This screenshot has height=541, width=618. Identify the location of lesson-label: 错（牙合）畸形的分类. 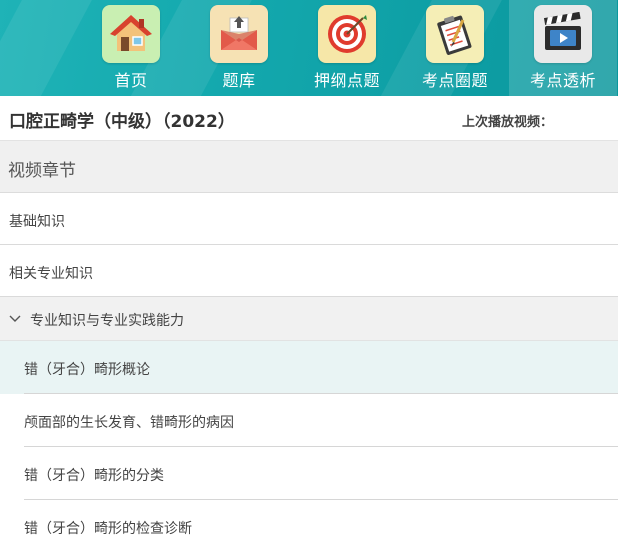
(94, 476).